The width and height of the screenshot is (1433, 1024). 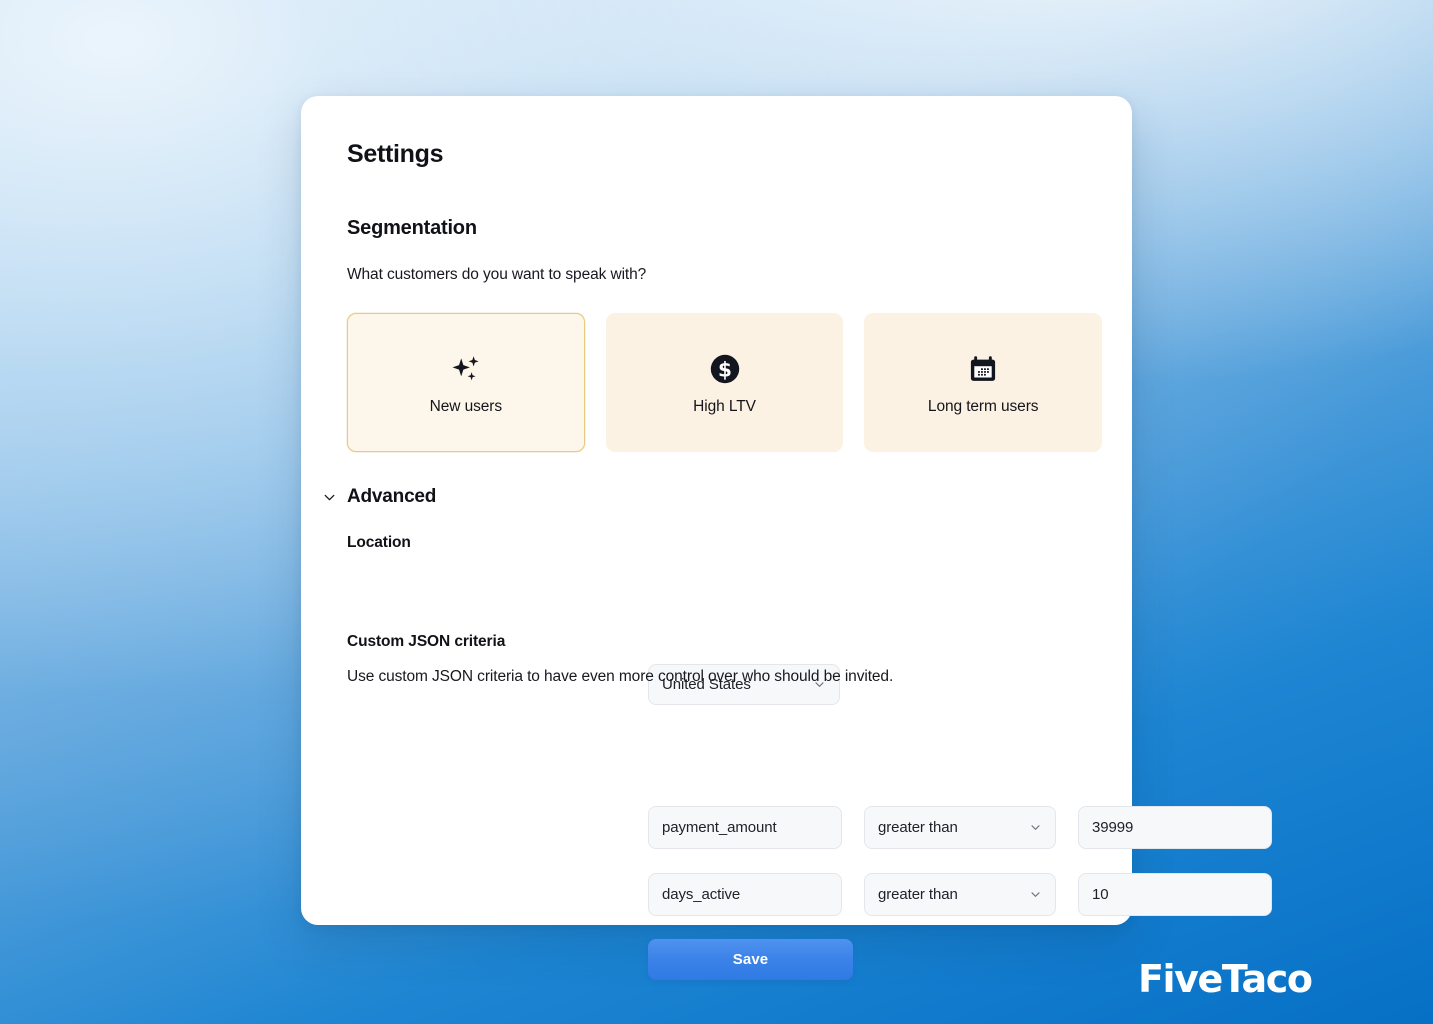 I want to click on criteria-row: payment_amount greater than 39999, so click(x=960, y=827).